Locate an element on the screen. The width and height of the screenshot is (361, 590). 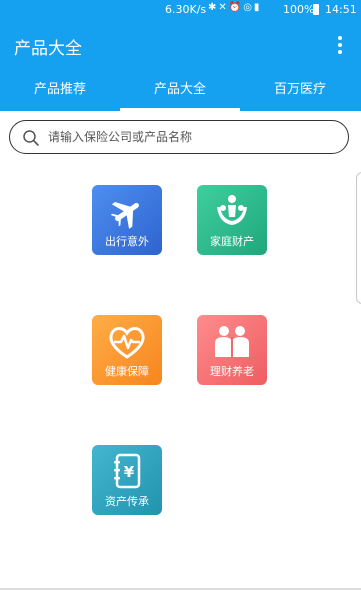
category-asset-inheritance: ¥ 资产传承 is located at coordinates (127, 480).